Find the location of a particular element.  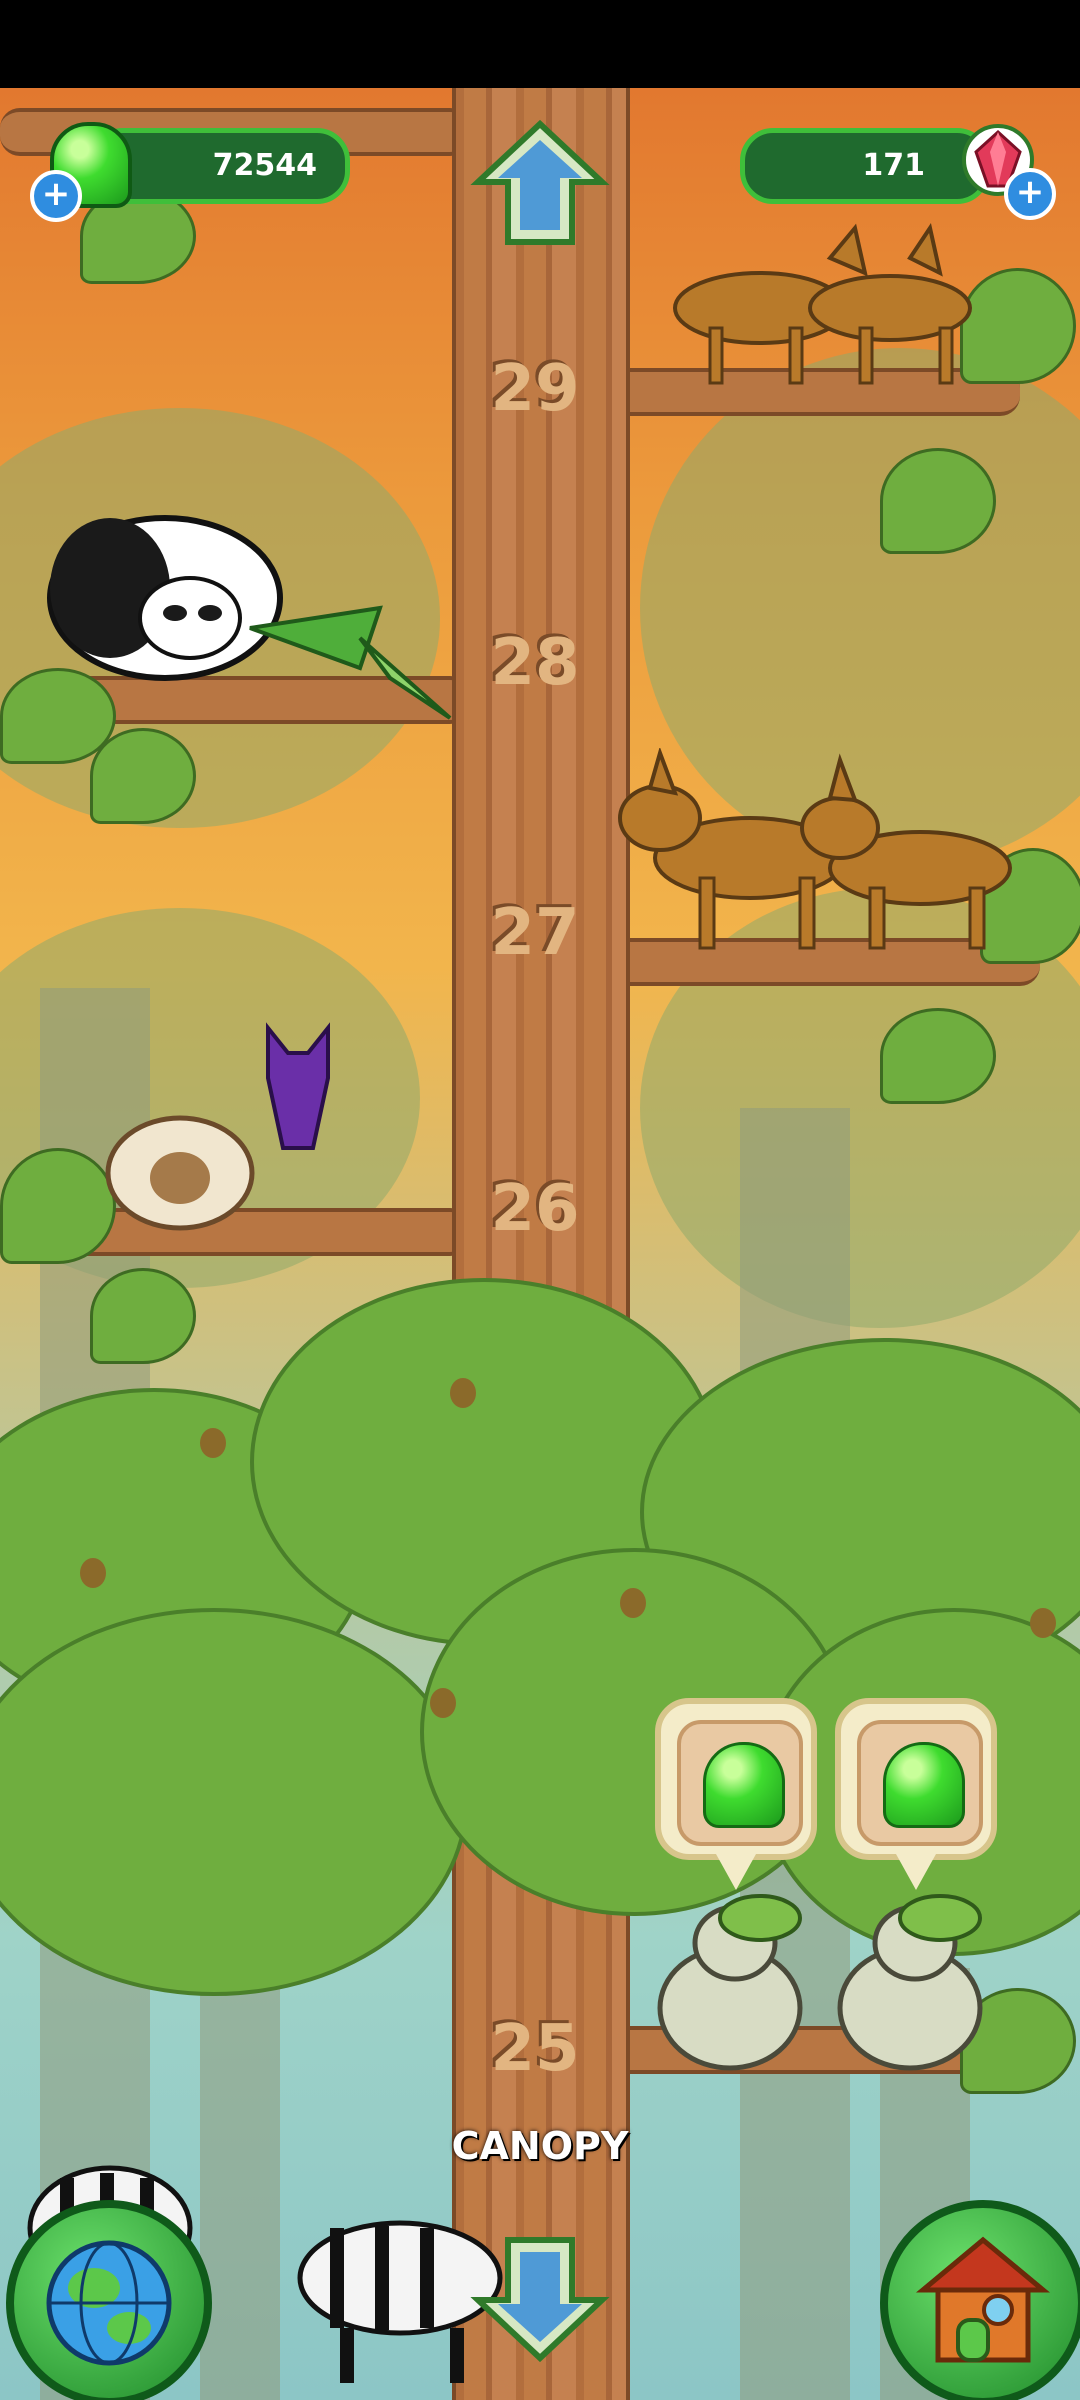

level-number-26: 26 is located at coordinates (535, 1209).